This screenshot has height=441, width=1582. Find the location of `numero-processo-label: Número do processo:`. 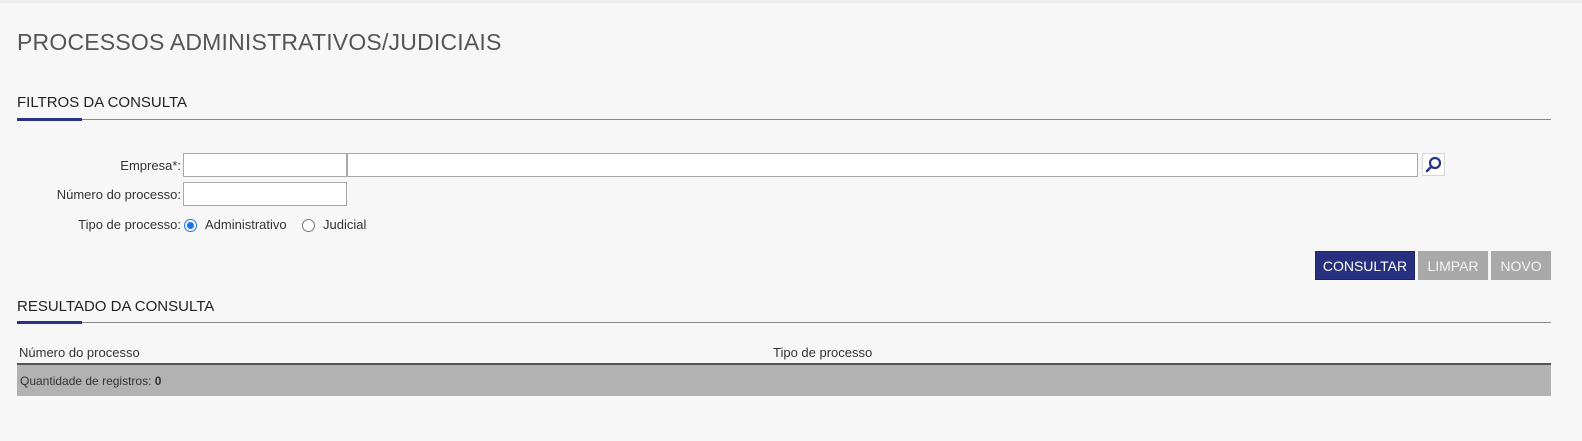

numero-processo-label: Número do processo: is located at coordinates (118, 194).